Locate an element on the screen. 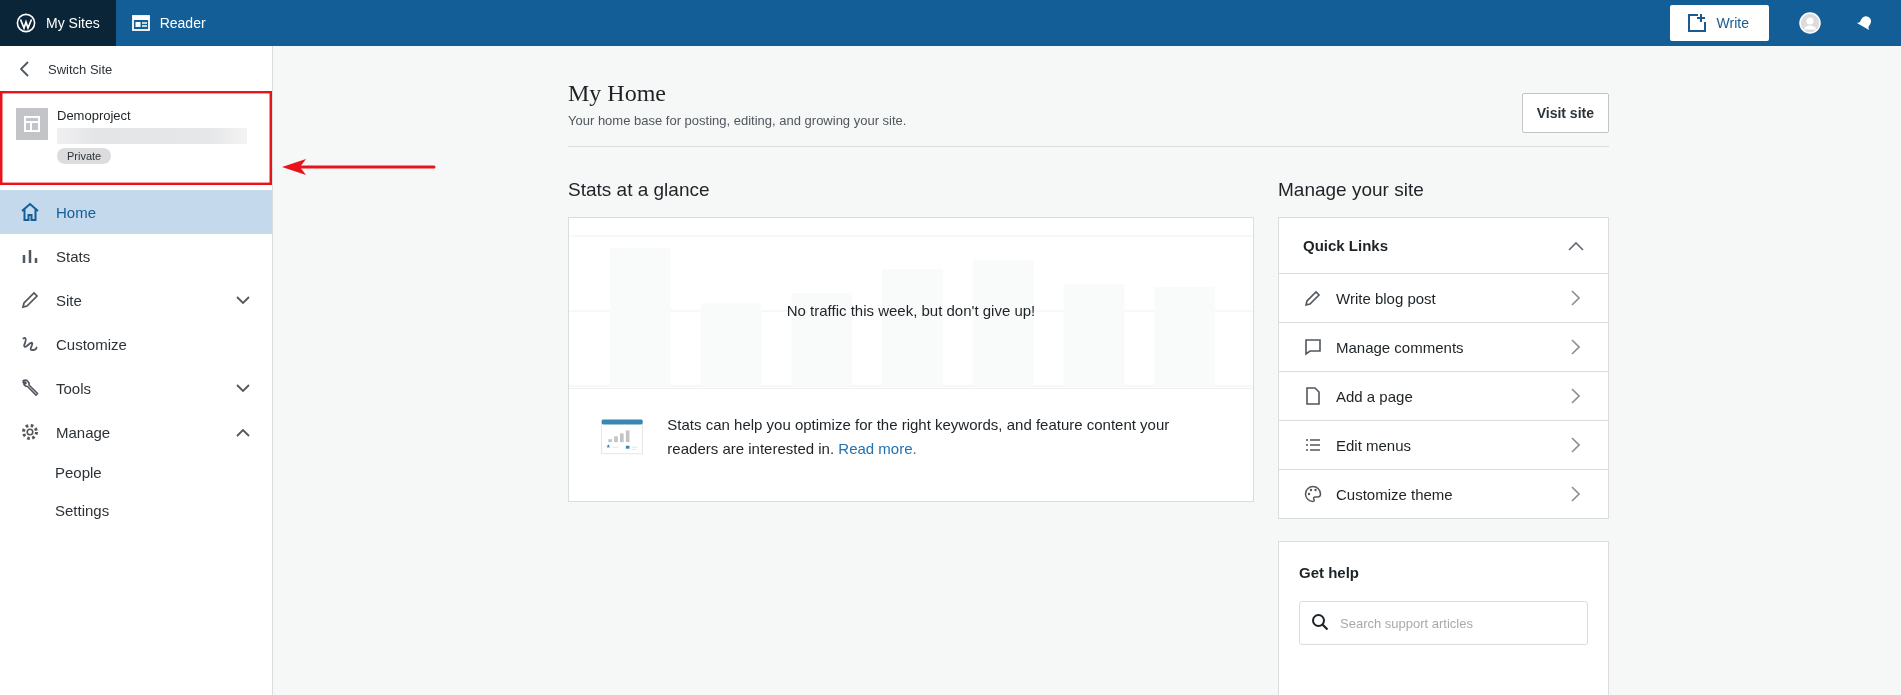 This screenshot has height=695, width=1901. sidebar-subitem: People is located at coordinates (136, 473).